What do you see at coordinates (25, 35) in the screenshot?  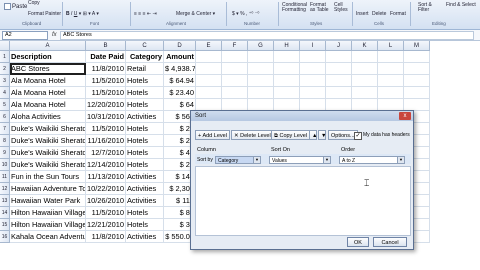 I see `name-box: A2` at bounding box center [25, 35].